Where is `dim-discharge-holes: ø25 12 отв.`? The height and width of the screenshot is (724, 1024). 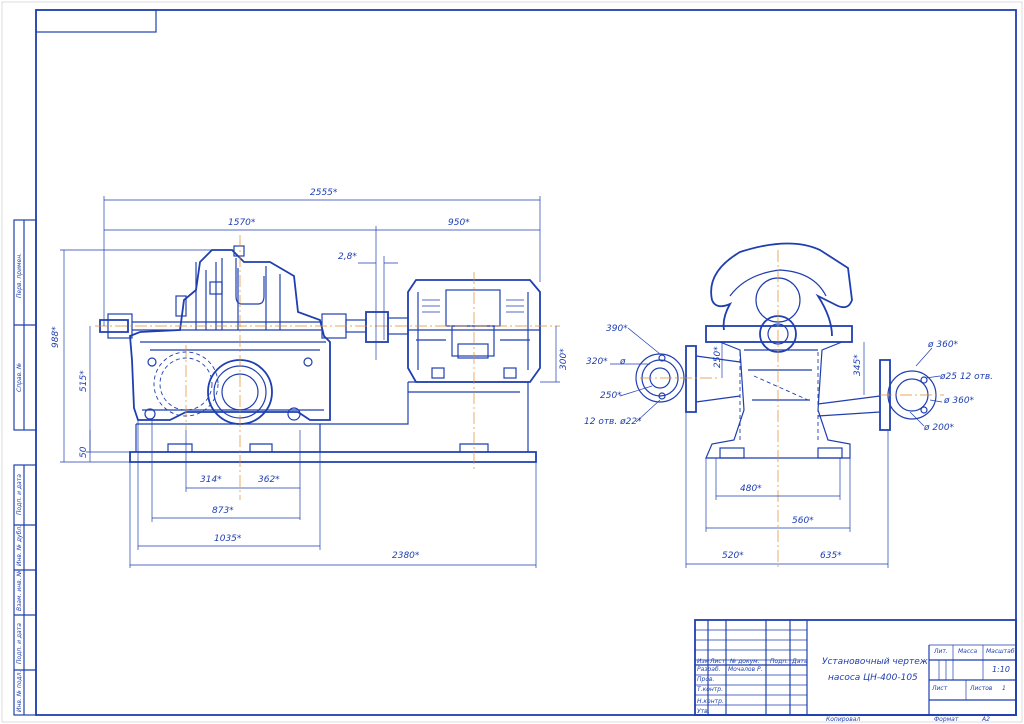 dim-discharge-holes: ø25 12 отв. is located at coordinates (966, 377).